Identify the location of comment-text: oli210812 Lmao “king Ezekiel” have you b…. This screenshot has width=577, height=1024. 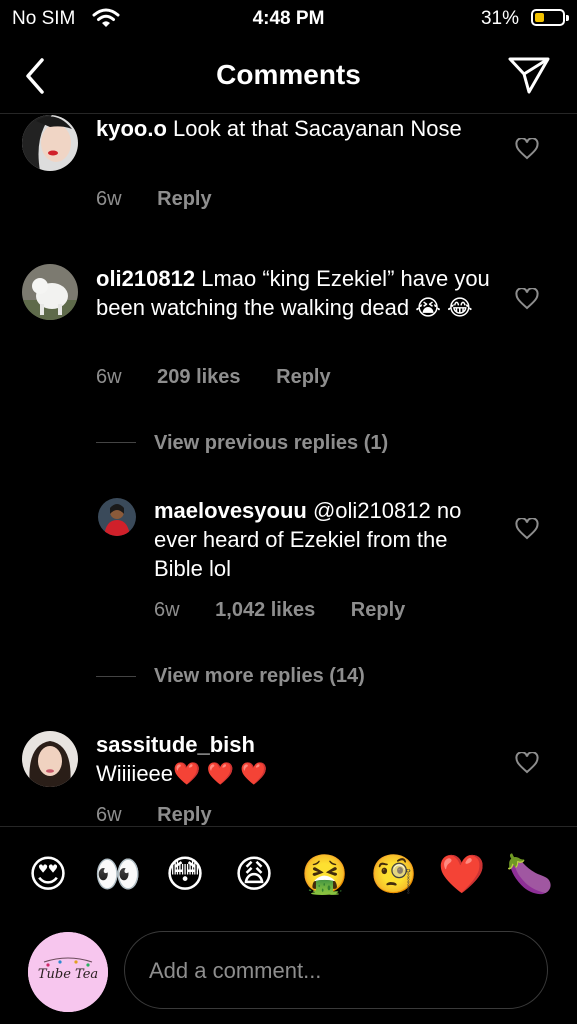
(296, 293).